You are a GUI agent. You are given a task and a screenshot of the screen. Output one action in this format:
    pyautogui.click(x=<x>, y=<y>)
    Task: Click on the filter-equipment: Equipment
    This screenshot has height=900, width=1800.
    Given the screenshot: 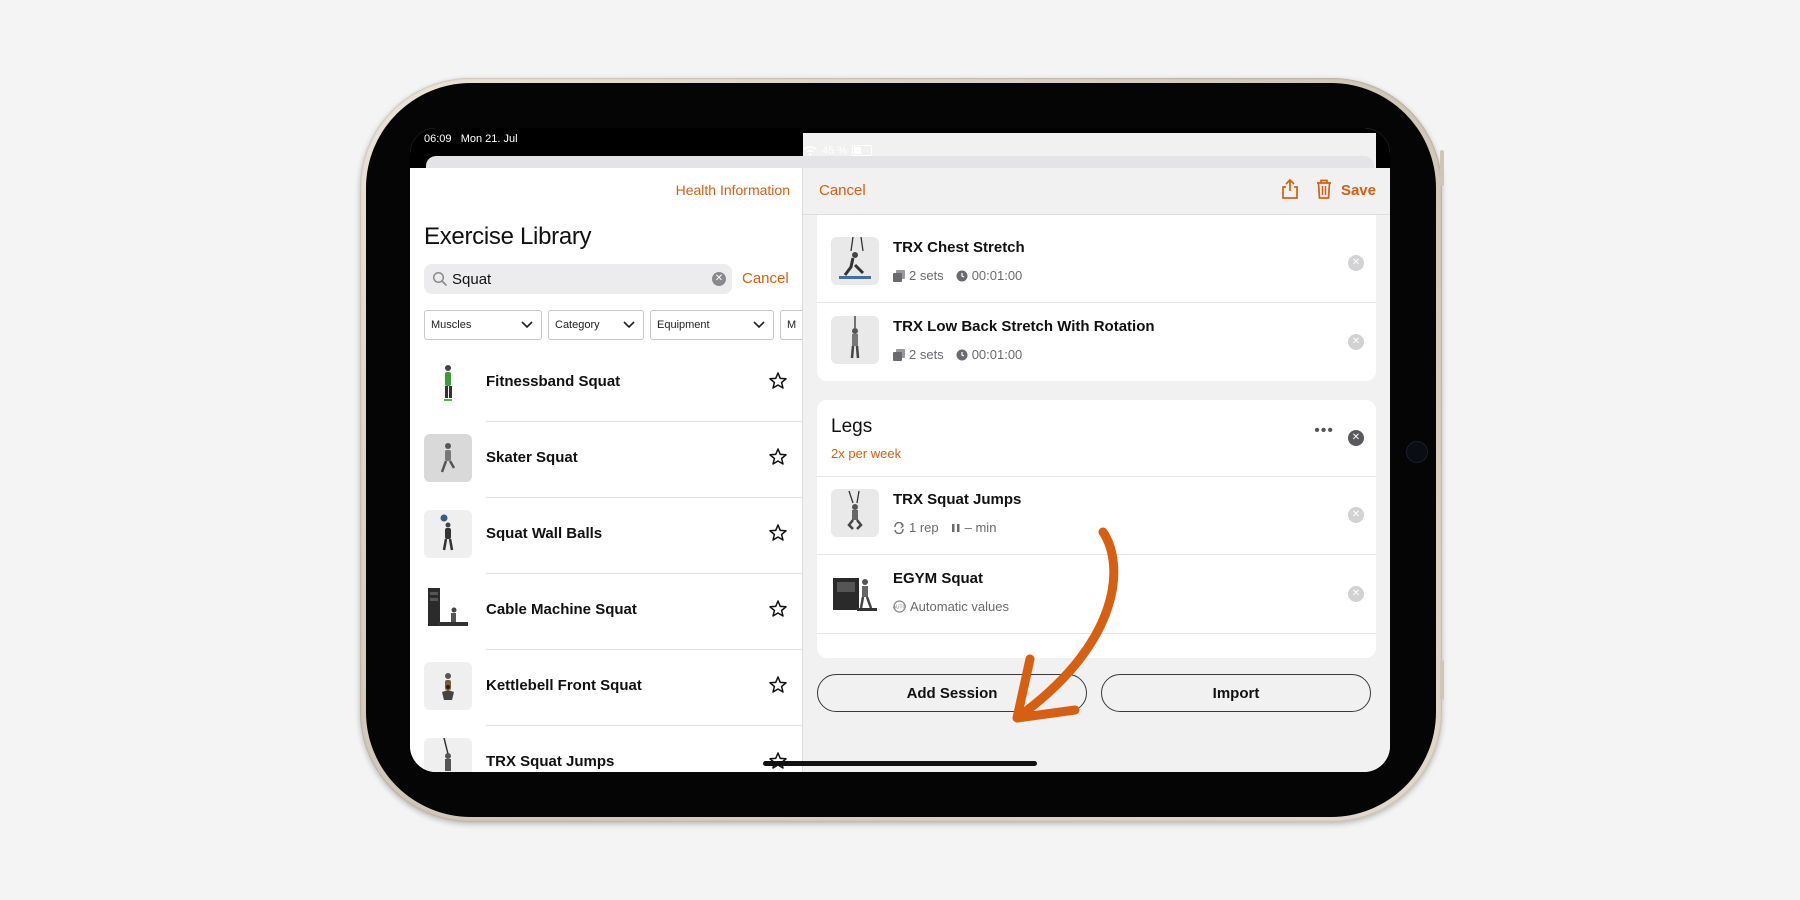 What is the action you would take?
    pyautogui.click(x=712, y=325)
    